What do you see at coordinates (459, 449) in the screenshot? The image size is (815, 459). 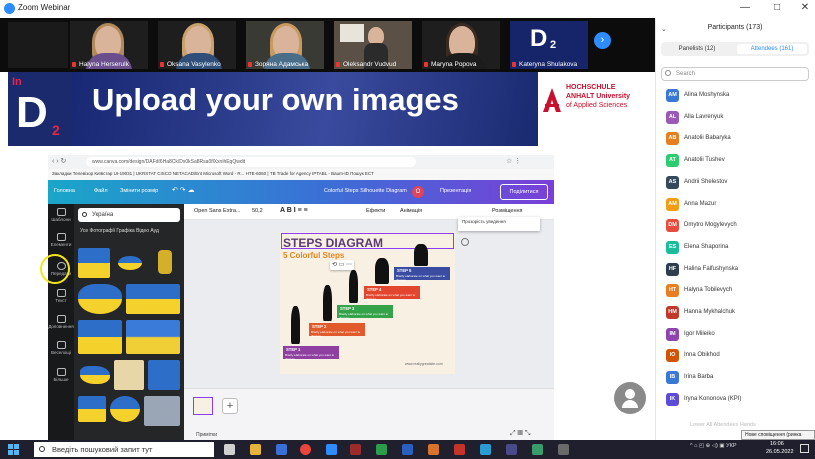 I see `pdf-icon` at bounding box center [459, 449].